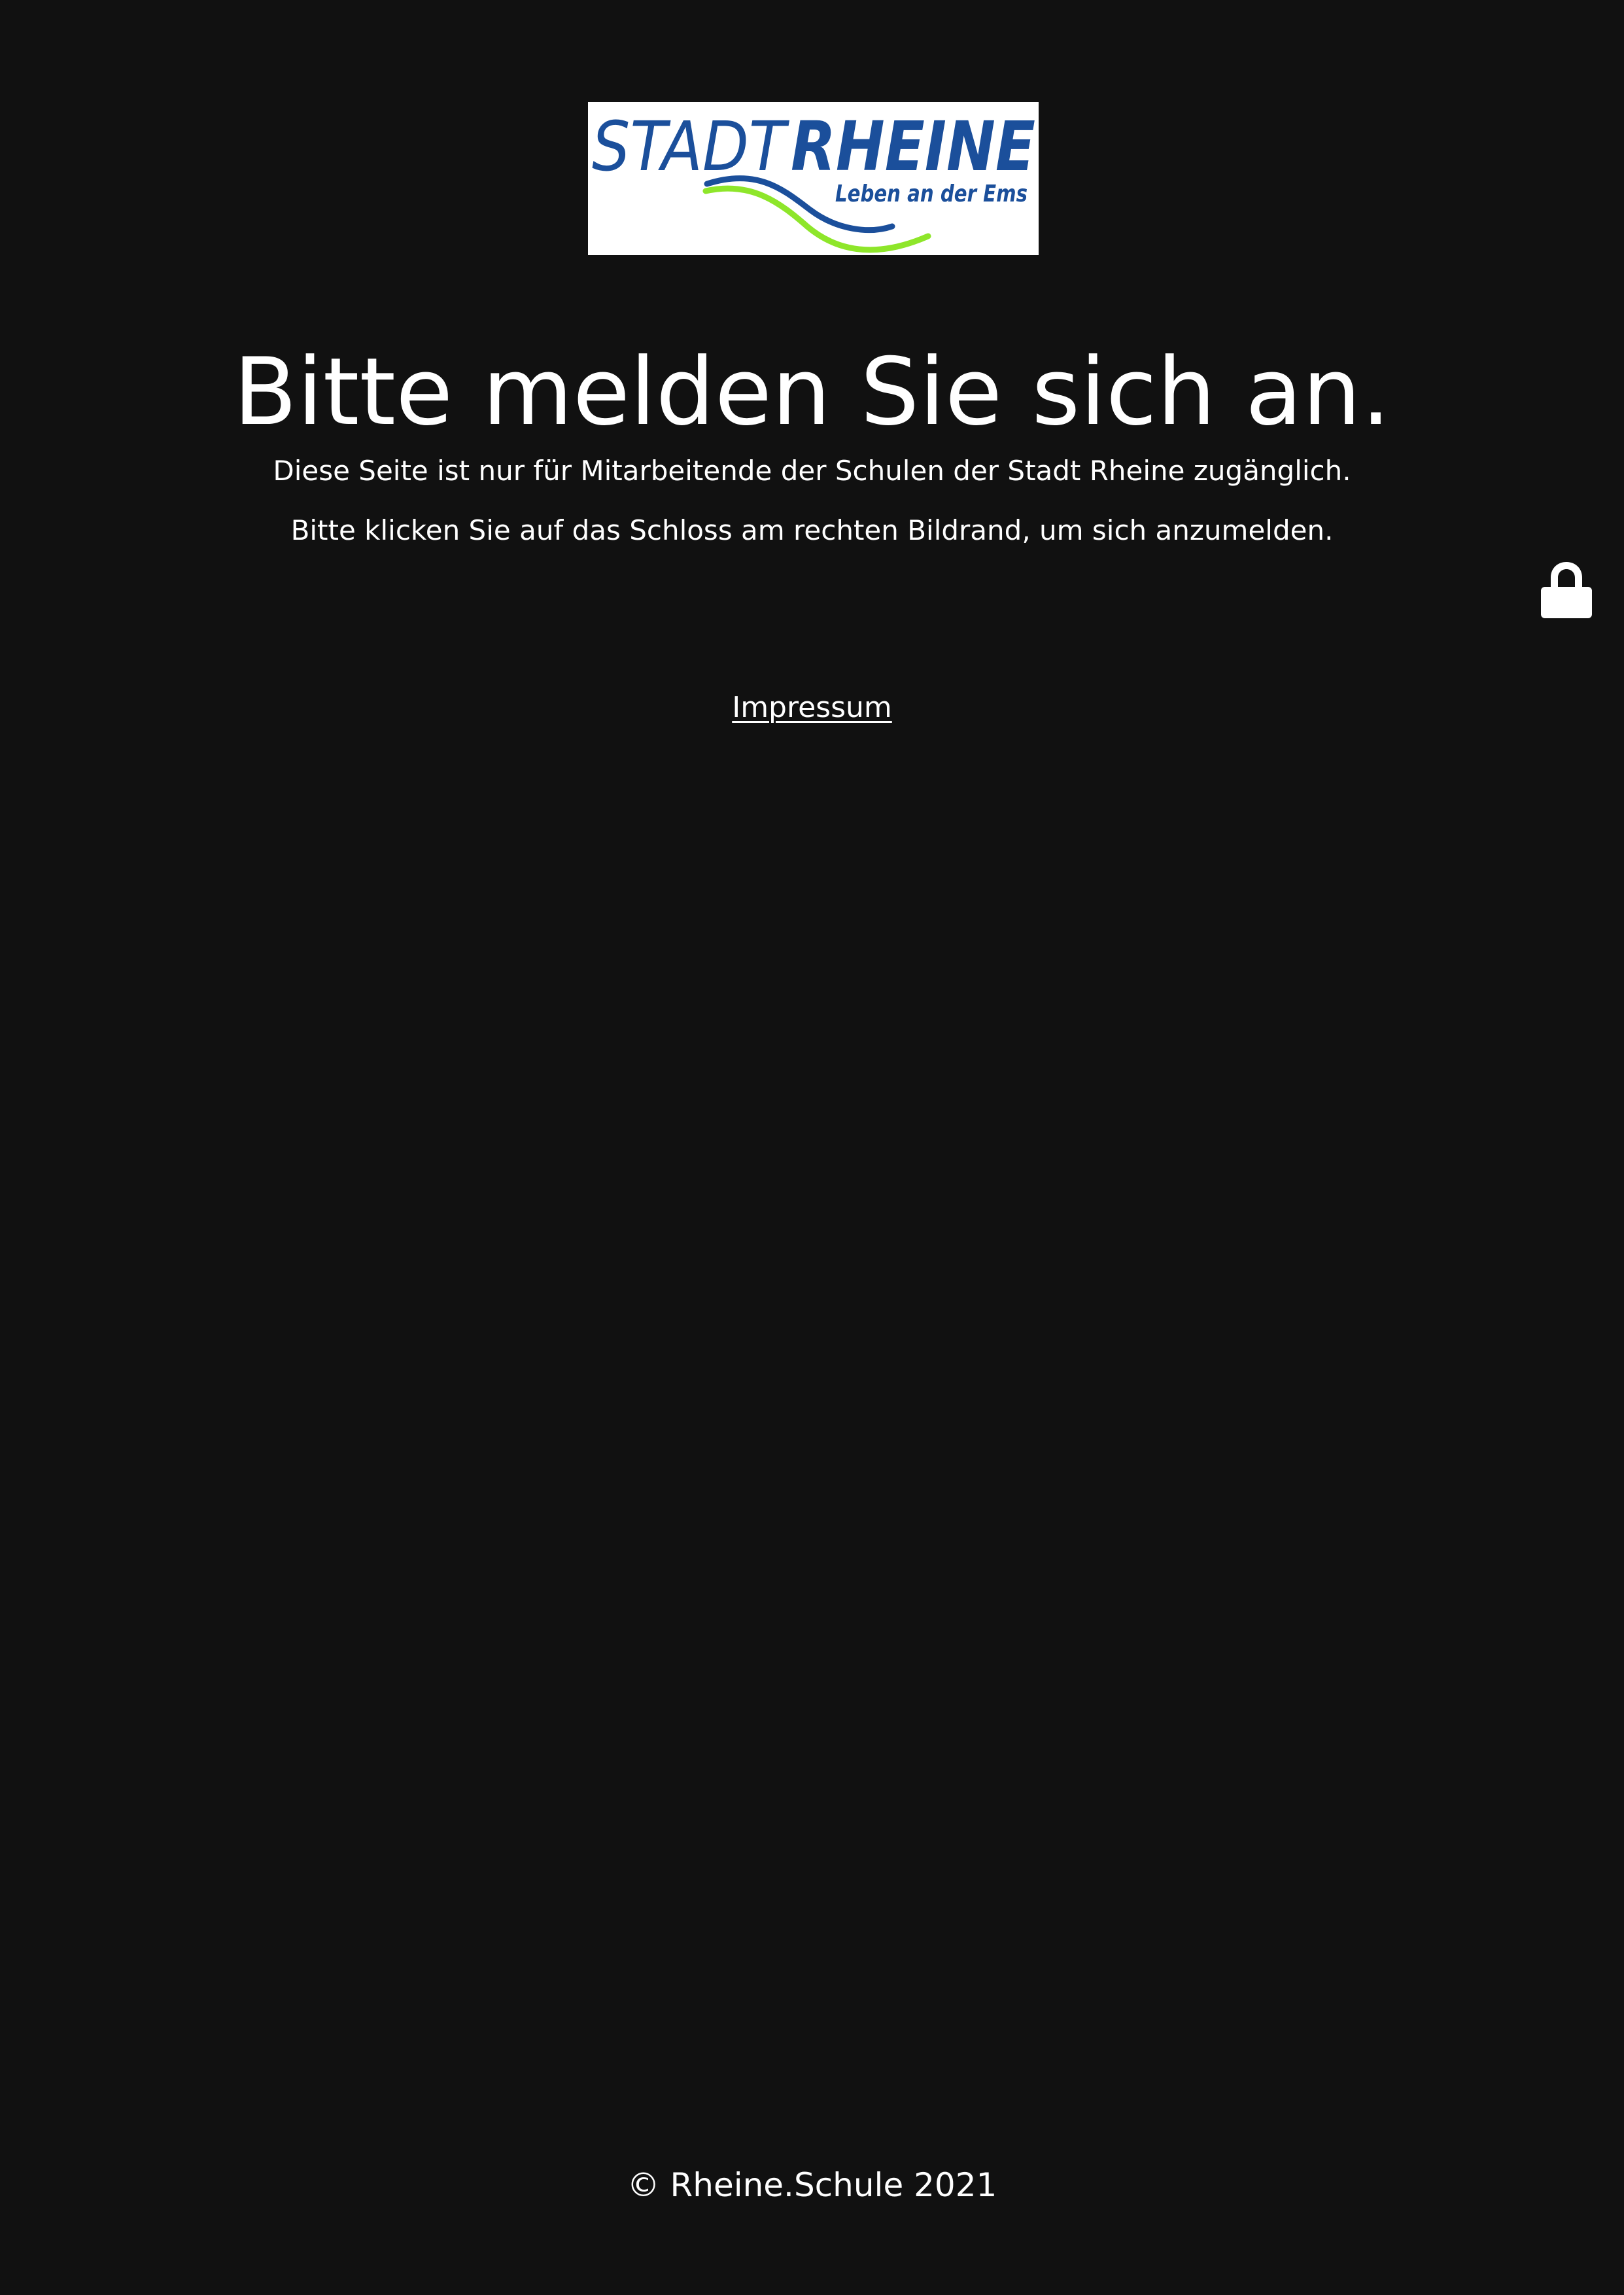  I want to click on logo-word-rheine: RHEINE, so click(913, 146).